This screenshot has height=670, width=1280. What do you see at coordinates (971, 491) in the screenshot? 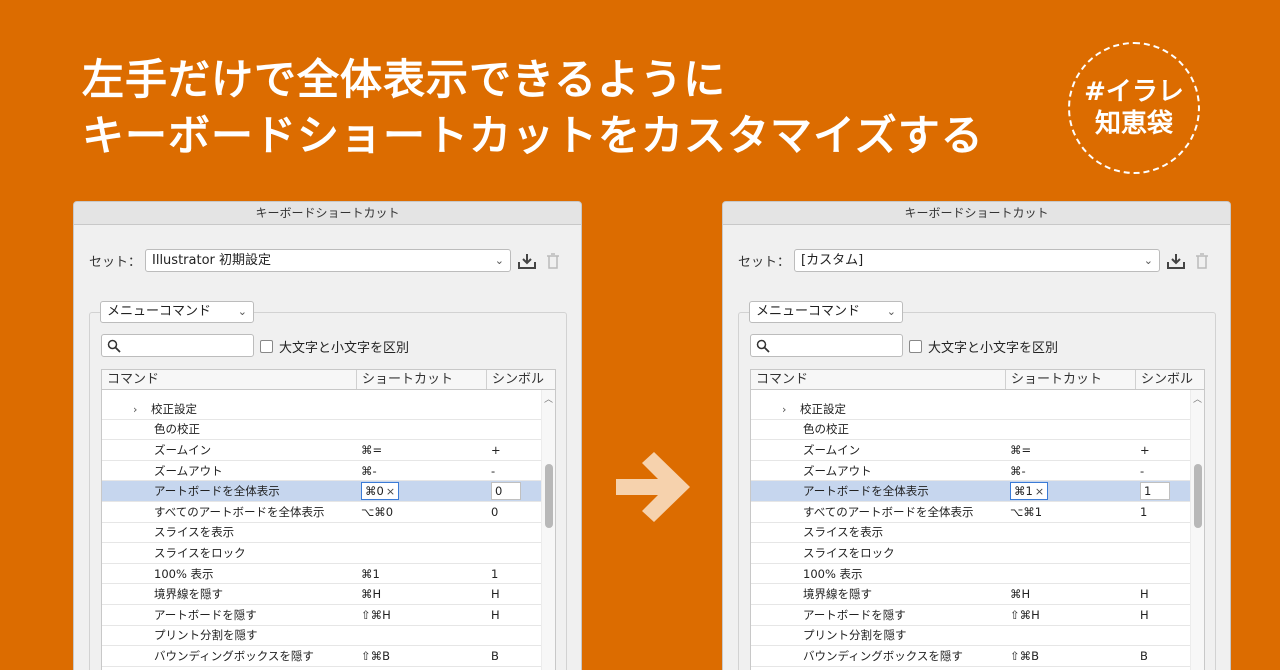
I see `table-row: アートボードを全体表示 ⌘1 × 1` at bounding box center [971, 491].